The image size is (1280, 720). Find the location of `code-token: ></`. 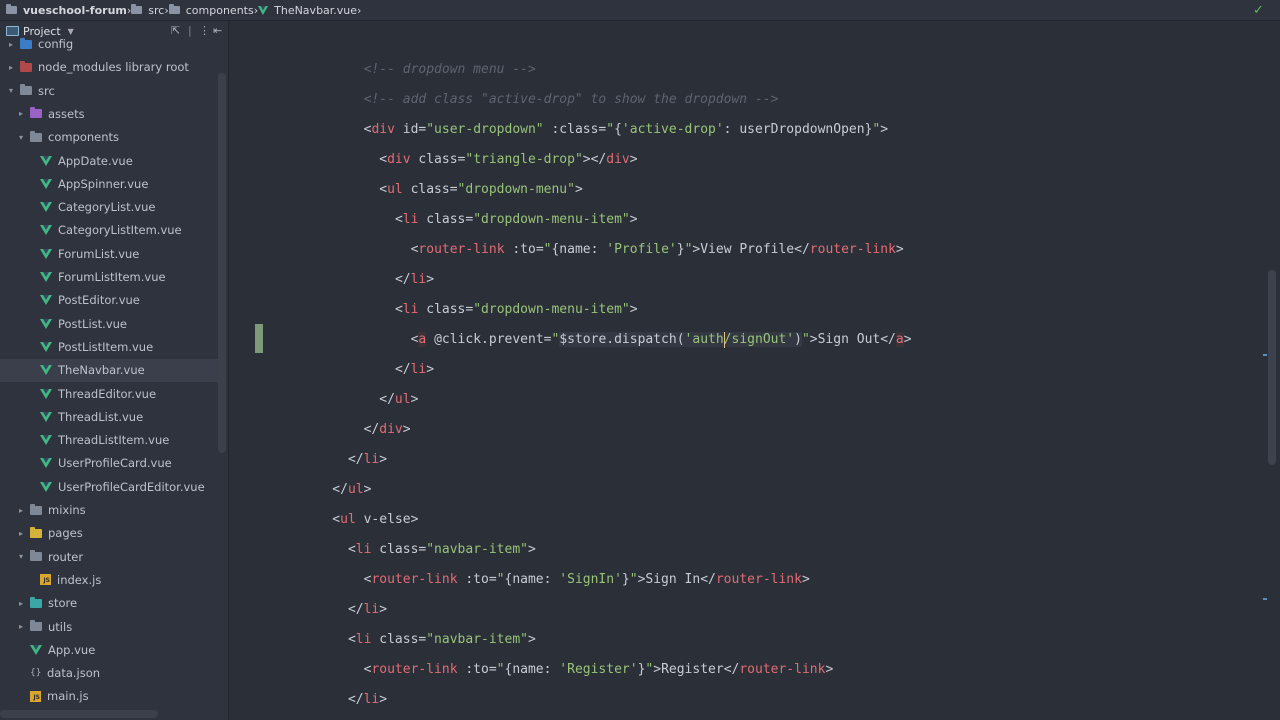

code-token: ></ is located at coordinates (594, 159).